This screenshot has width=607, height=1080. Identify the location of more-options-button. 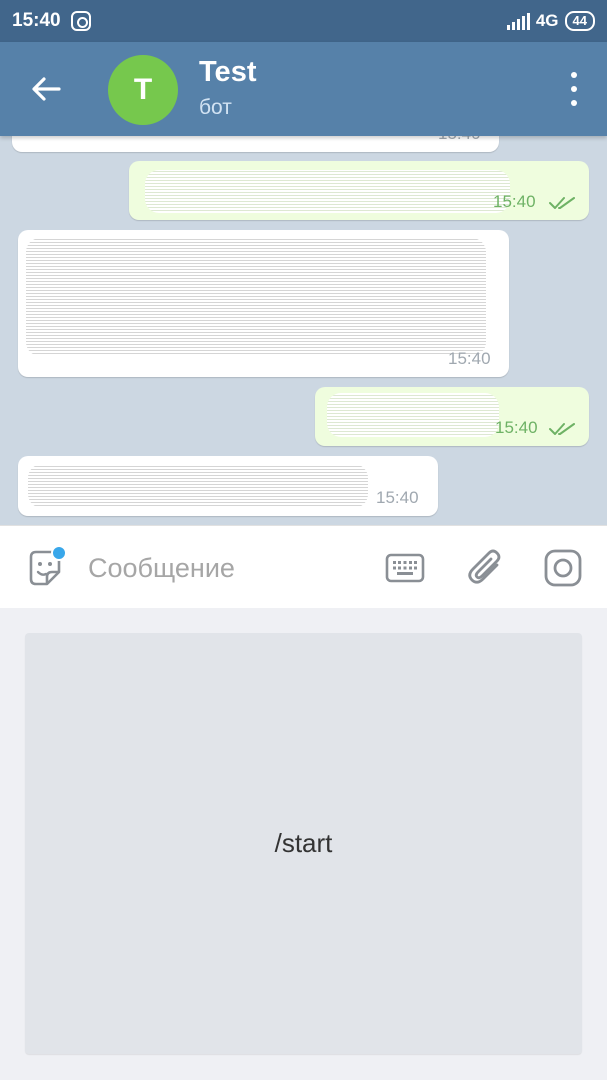
(574, 89).